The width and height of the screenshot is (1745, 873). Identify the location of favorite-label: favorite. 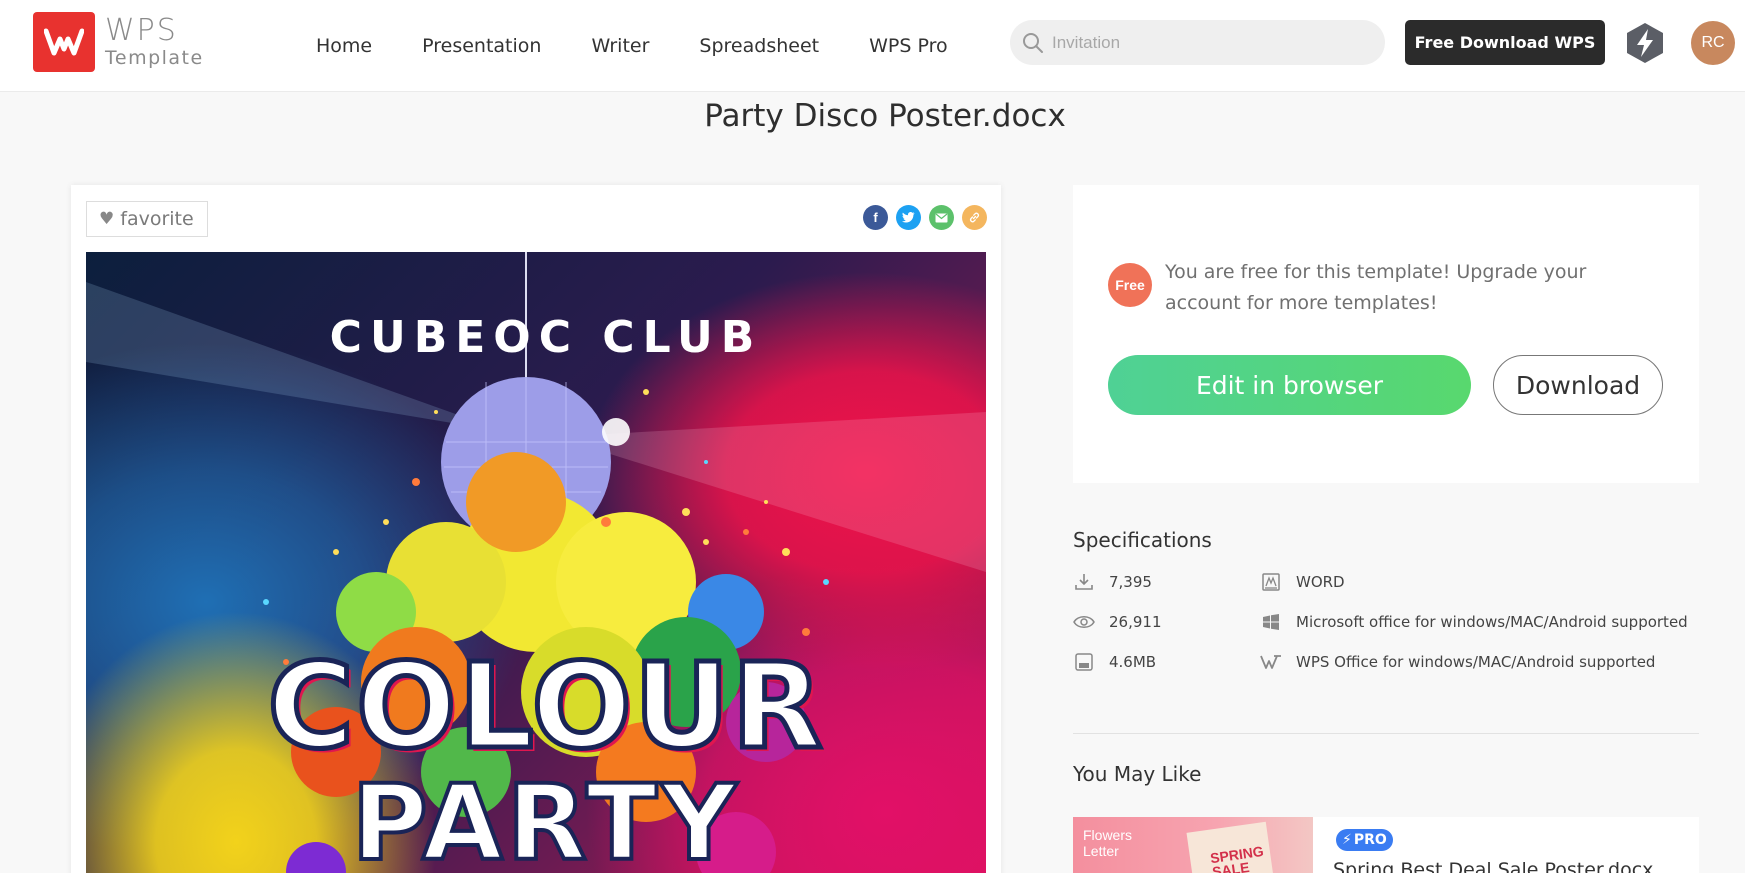
(157, 219).